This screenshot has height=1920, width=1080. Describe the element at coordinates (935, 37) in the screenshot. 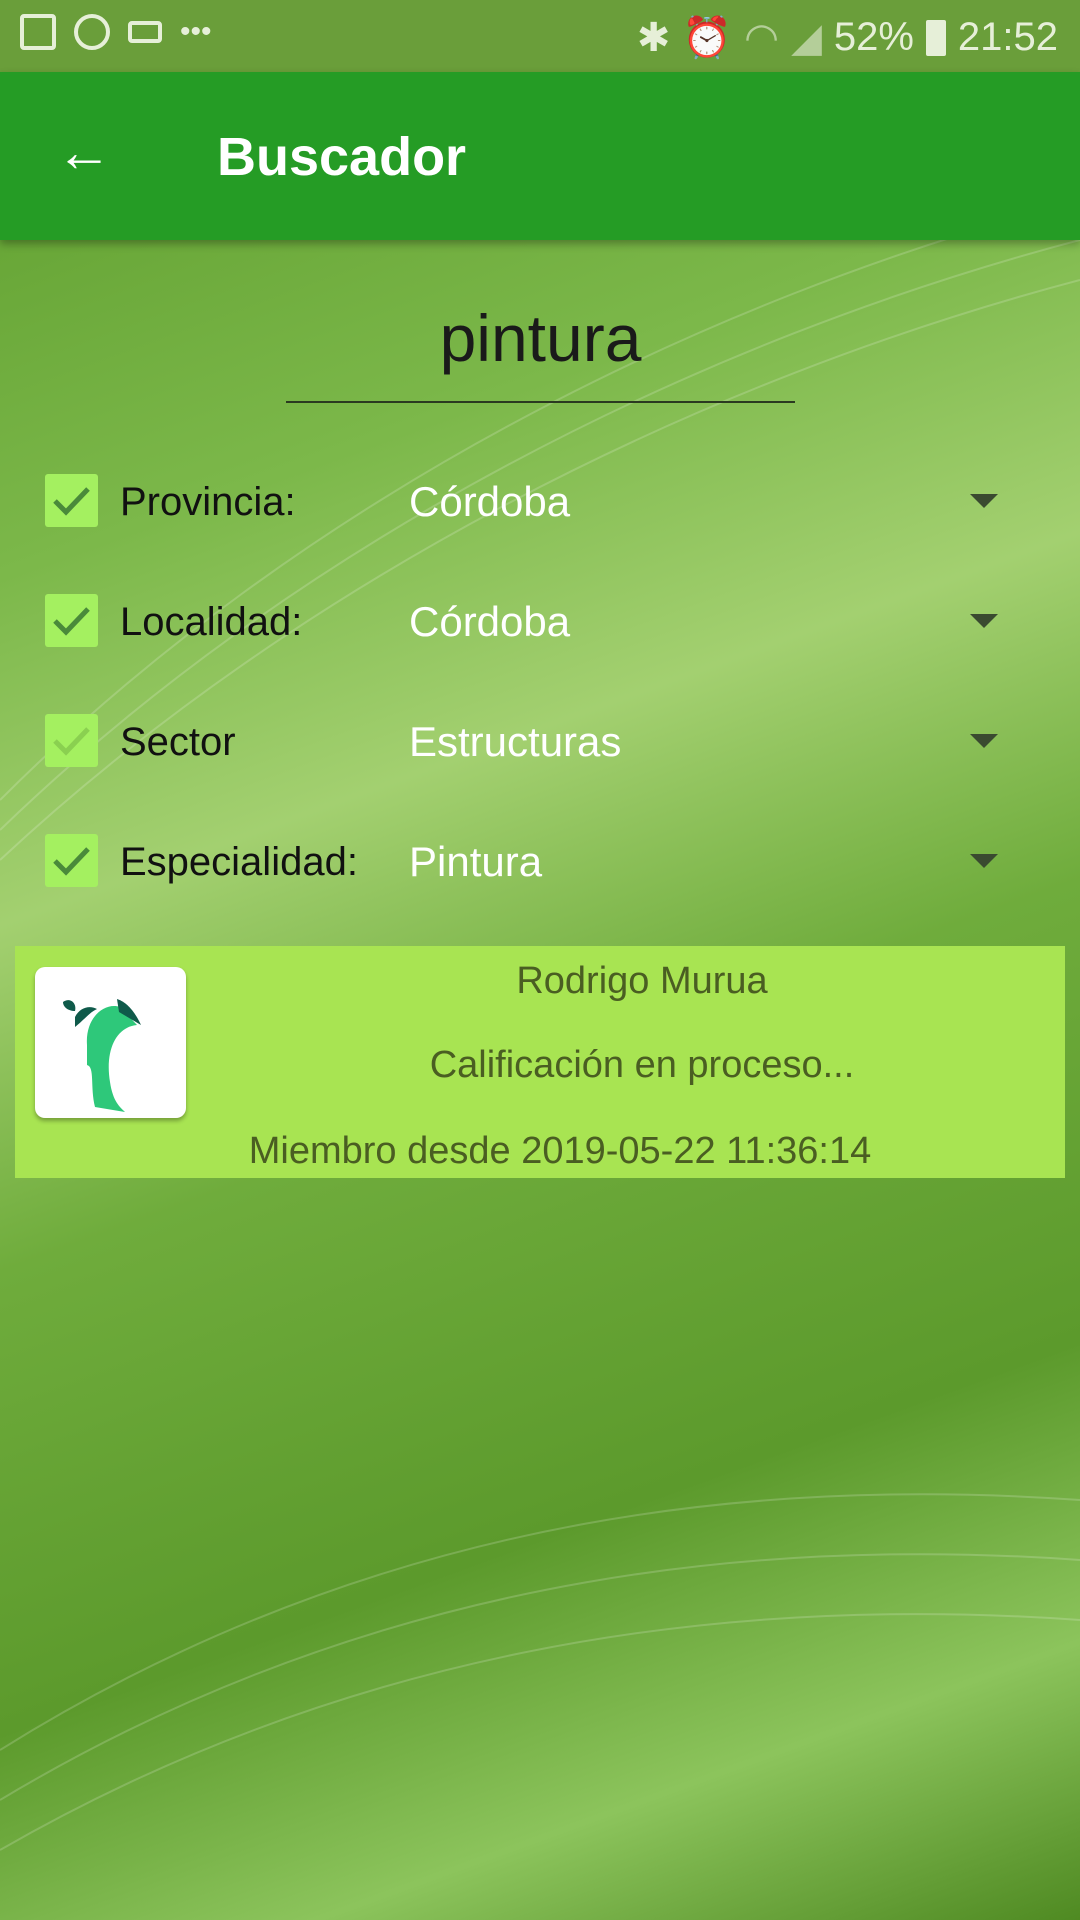

I see `battery-icon` at that location.